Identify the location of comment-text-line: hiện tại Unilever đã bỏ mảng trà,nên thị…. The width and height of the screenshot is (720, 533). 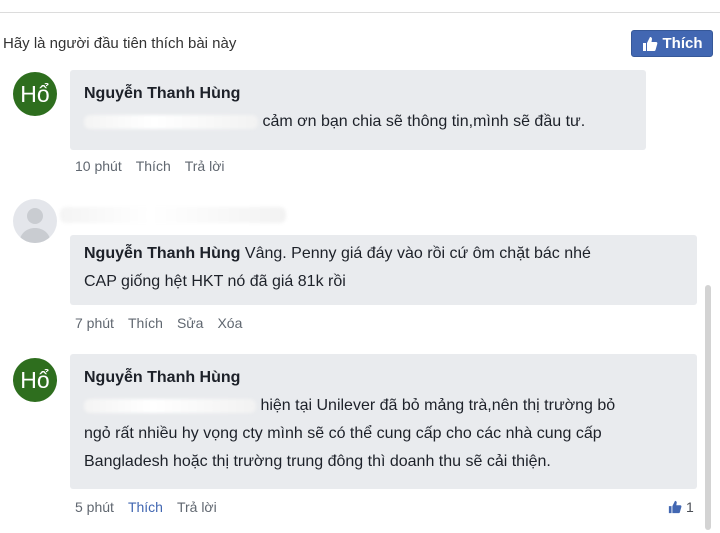
(438, 405).